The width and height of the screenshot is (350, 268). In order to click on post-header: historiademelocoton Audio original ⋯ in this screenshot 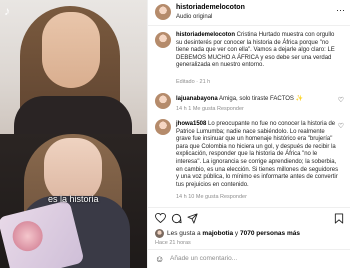, I will do `click(249, 13)`.